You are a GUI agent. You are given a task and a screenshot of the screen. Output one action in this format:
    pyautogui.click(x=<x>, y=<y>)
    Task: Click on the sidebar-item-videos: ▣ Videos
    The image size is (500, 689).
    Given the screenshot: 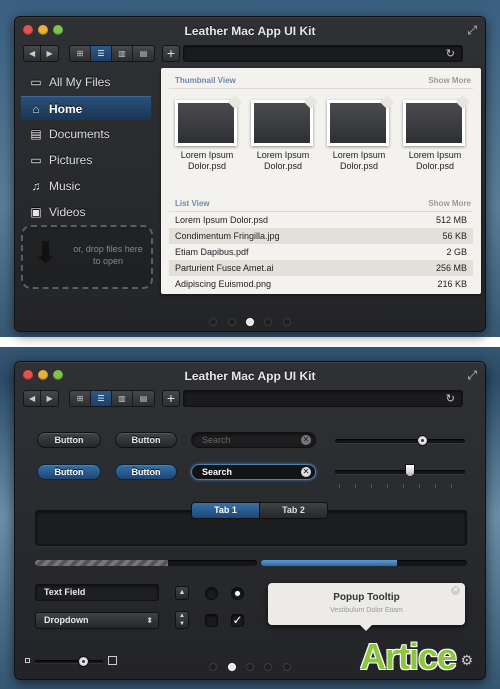 What is the action you would take?
    pyautogui.click(x=86, y=212)
    